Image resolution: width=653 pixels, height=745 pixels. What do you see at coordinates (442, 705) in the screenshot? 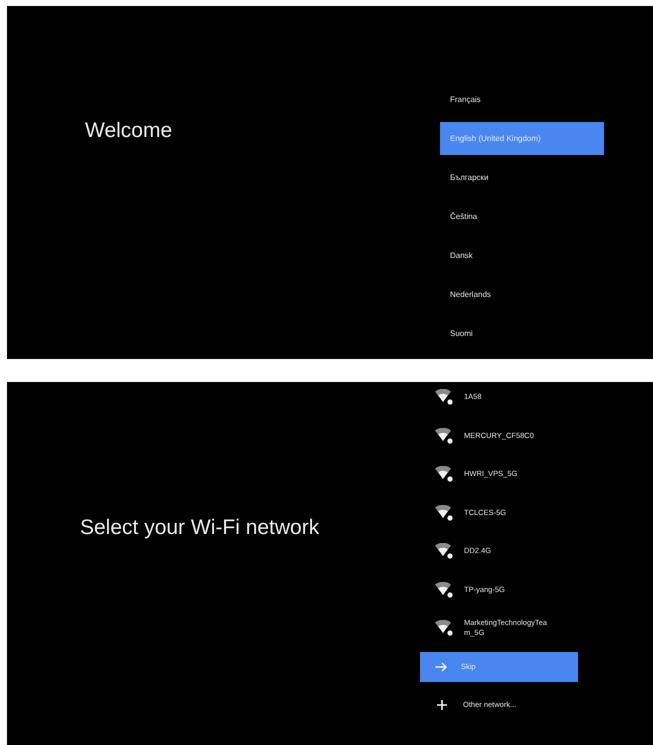
I see `plus-icon` at bounding box center [442, 705].